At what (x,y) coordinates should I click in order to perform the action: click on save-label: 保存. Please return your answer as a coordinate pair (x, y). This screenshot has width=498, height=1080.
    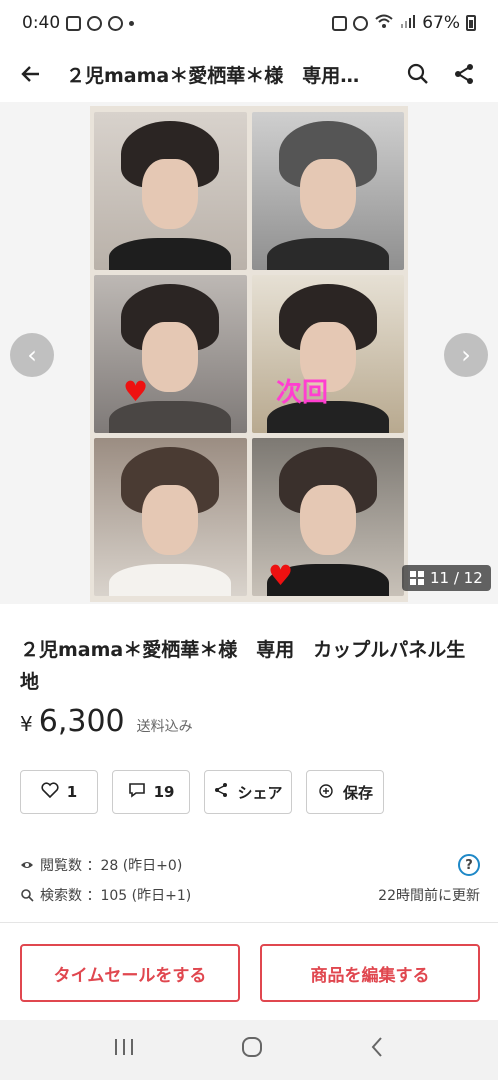
    Looking at the image, I should click on (357, 792).